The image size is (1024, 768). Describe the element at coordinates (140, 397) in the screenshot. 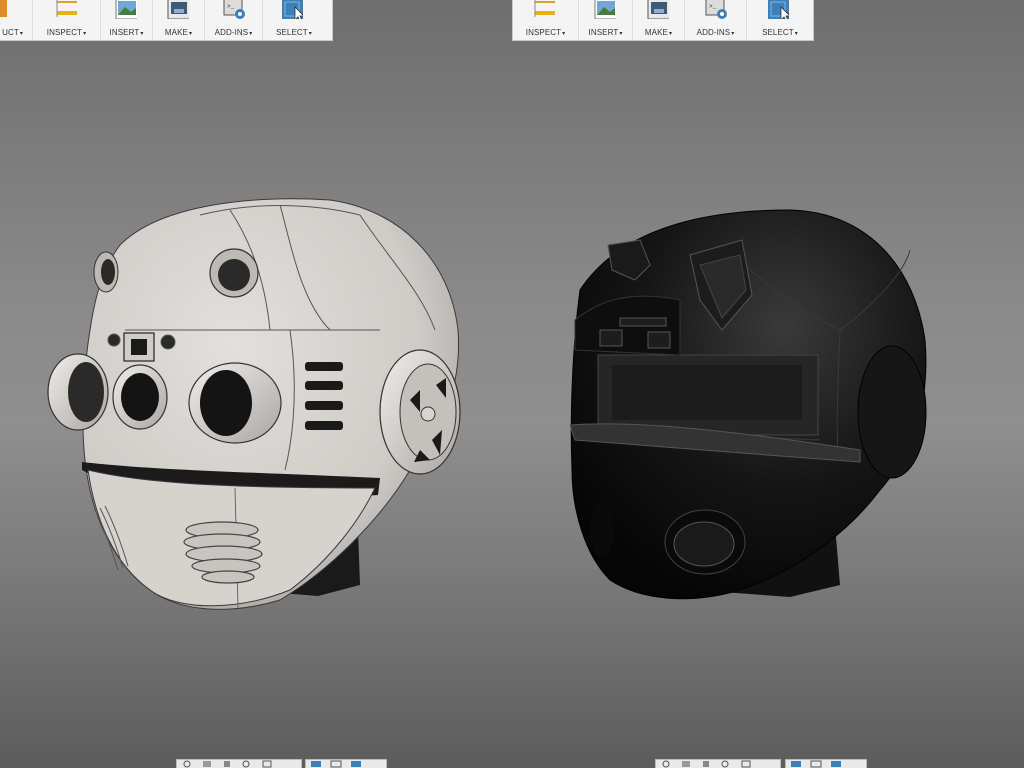

I see `light-eye-left-hole` at that location.